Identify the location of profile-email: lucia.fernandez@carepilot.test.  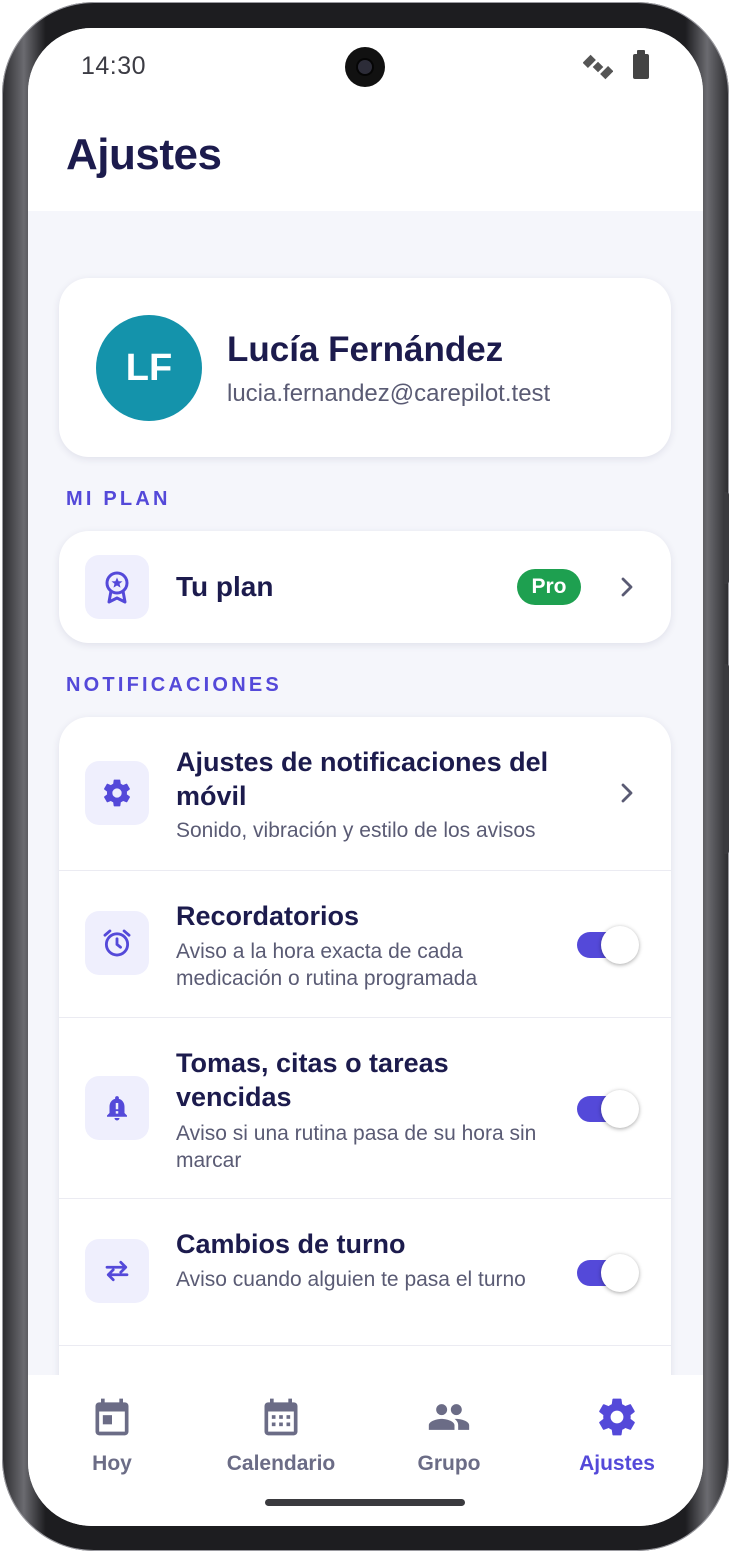
(389, 393).